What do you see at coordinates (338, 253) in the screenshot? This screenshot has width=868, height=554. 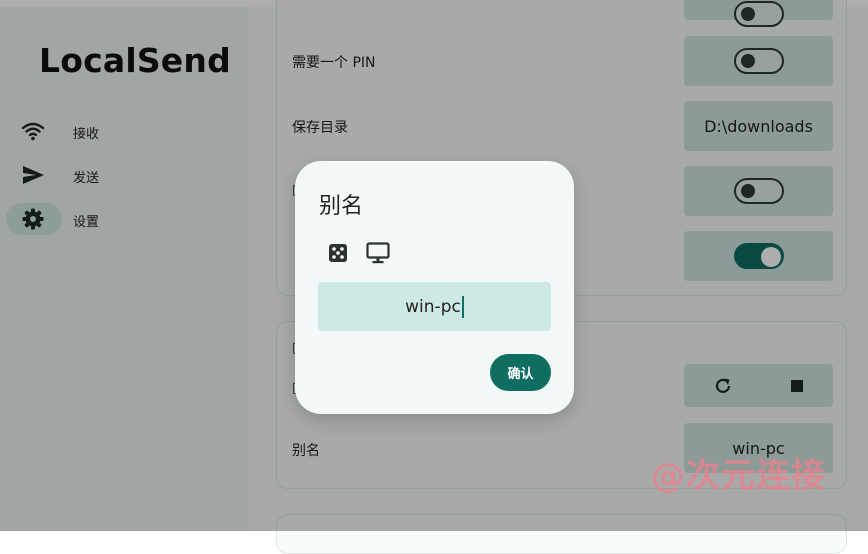 I see `dice-icon` at bounding box center [338, 253].